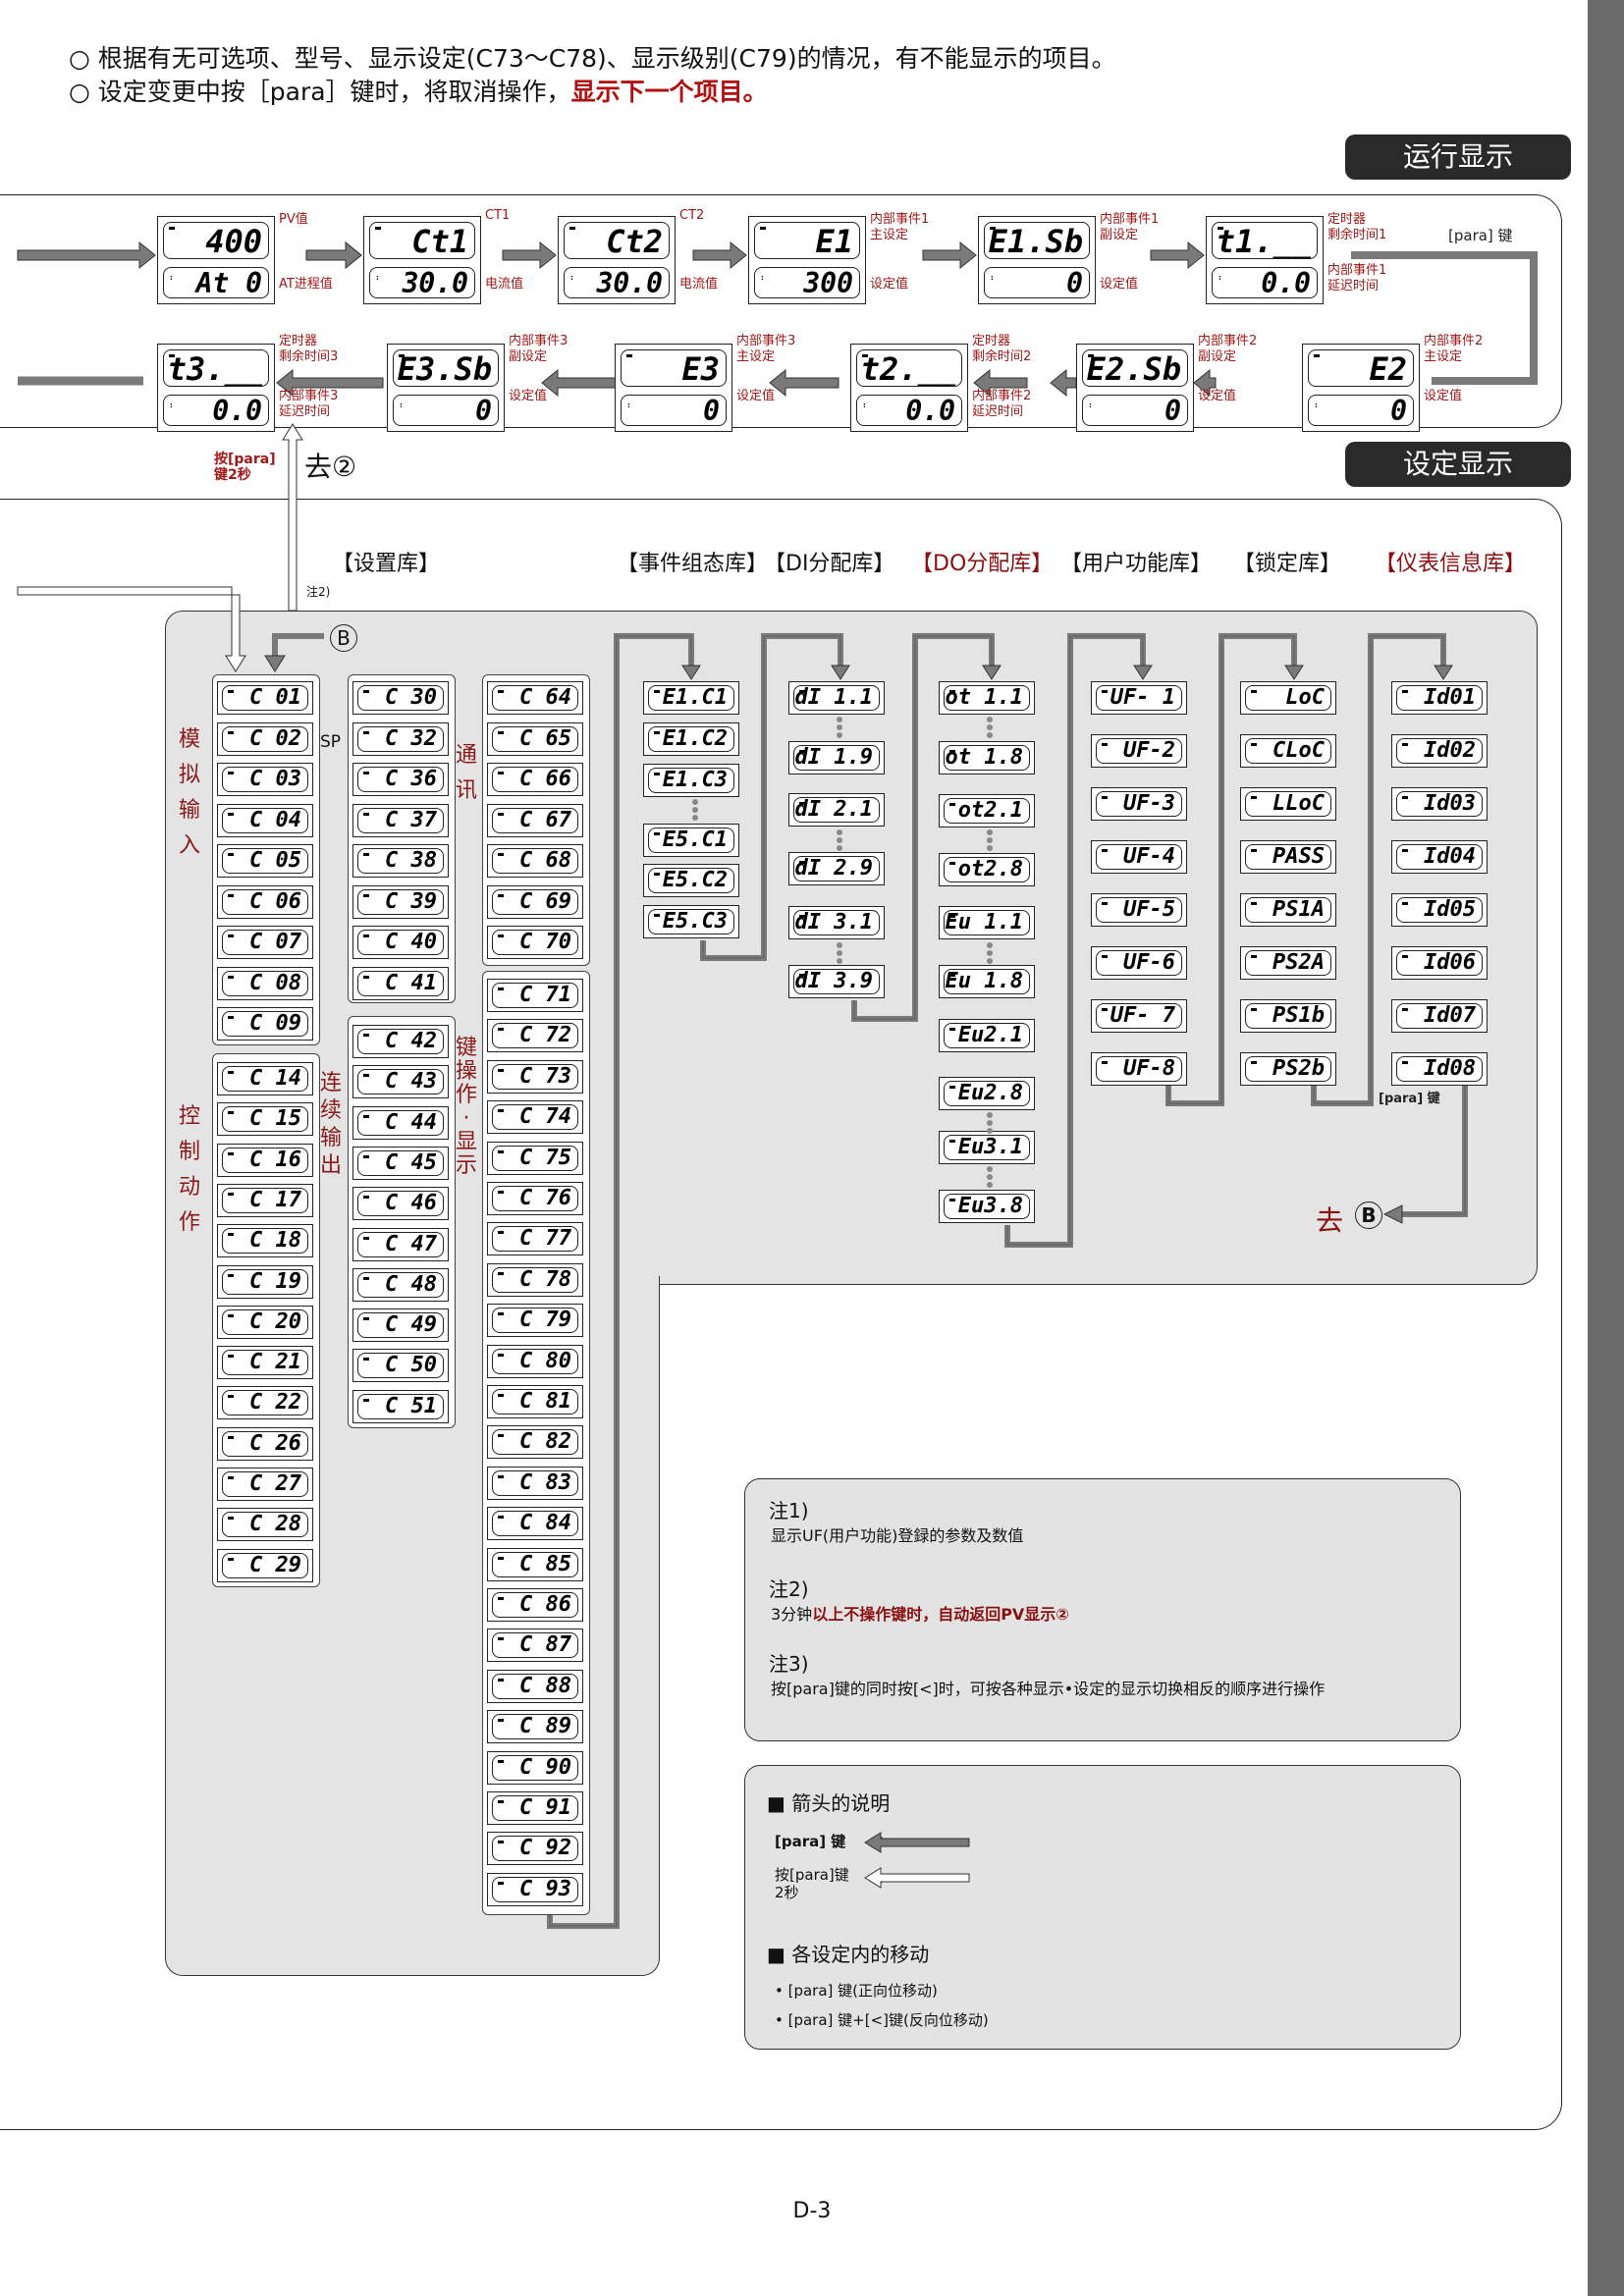  I want to click on setup-param-lcd: C 49, so click(400, 1326).